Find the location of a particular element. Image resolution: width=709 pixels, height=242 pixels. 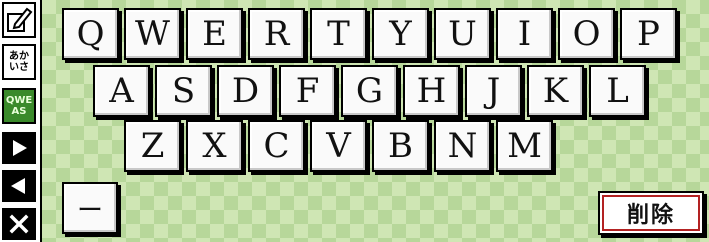

key-u: U is located at coordinates (462, 34).